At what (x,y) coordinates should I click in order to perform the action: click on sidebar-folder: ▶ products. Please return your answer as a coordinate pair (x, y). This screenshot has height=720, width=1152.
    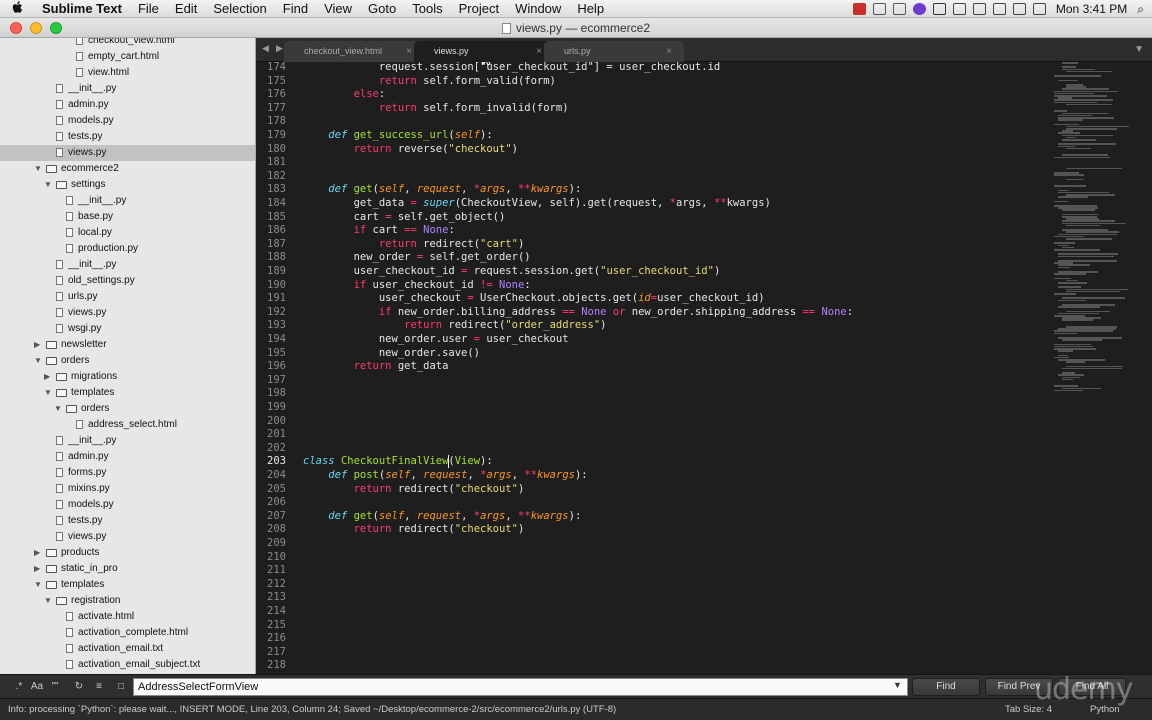
    Looking at the image, I should click on (127, 553).